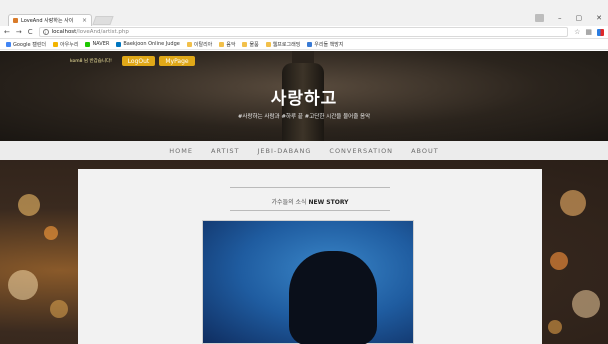 The image size is (608, 344). I want to click on bookmark-item: 이탈리아, so click(199, 44).